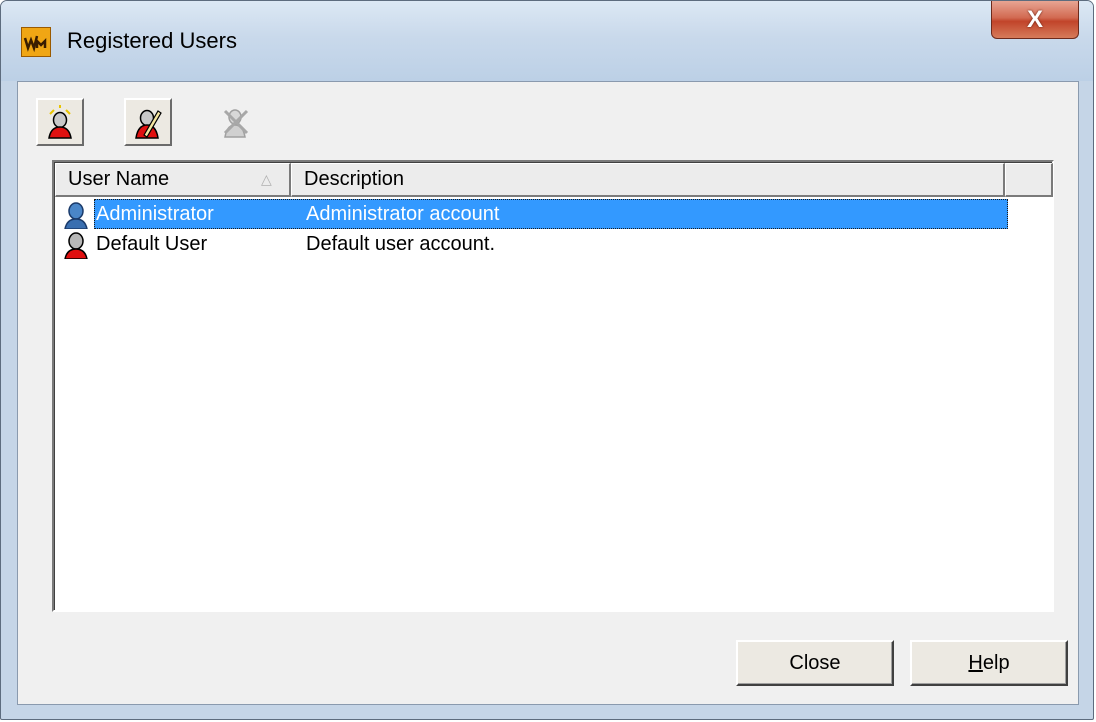  I want to click on edit-user-icon, so click(148, 124).